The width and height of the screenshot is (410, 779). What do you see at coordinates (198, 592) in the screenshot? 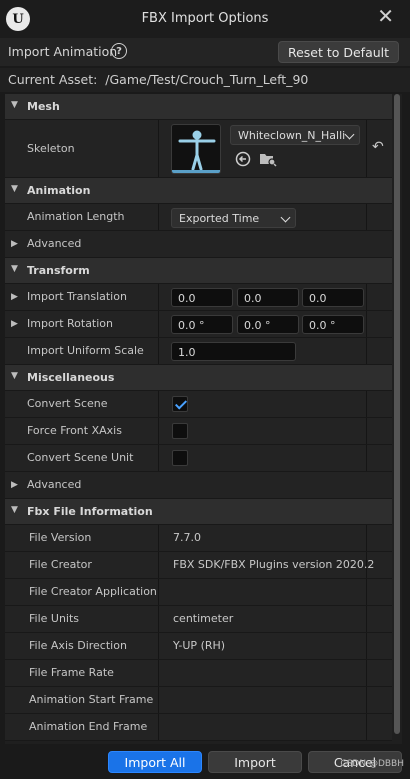
I see `fbx-info-row: File Creator Application` at bounding box center [198, 592].